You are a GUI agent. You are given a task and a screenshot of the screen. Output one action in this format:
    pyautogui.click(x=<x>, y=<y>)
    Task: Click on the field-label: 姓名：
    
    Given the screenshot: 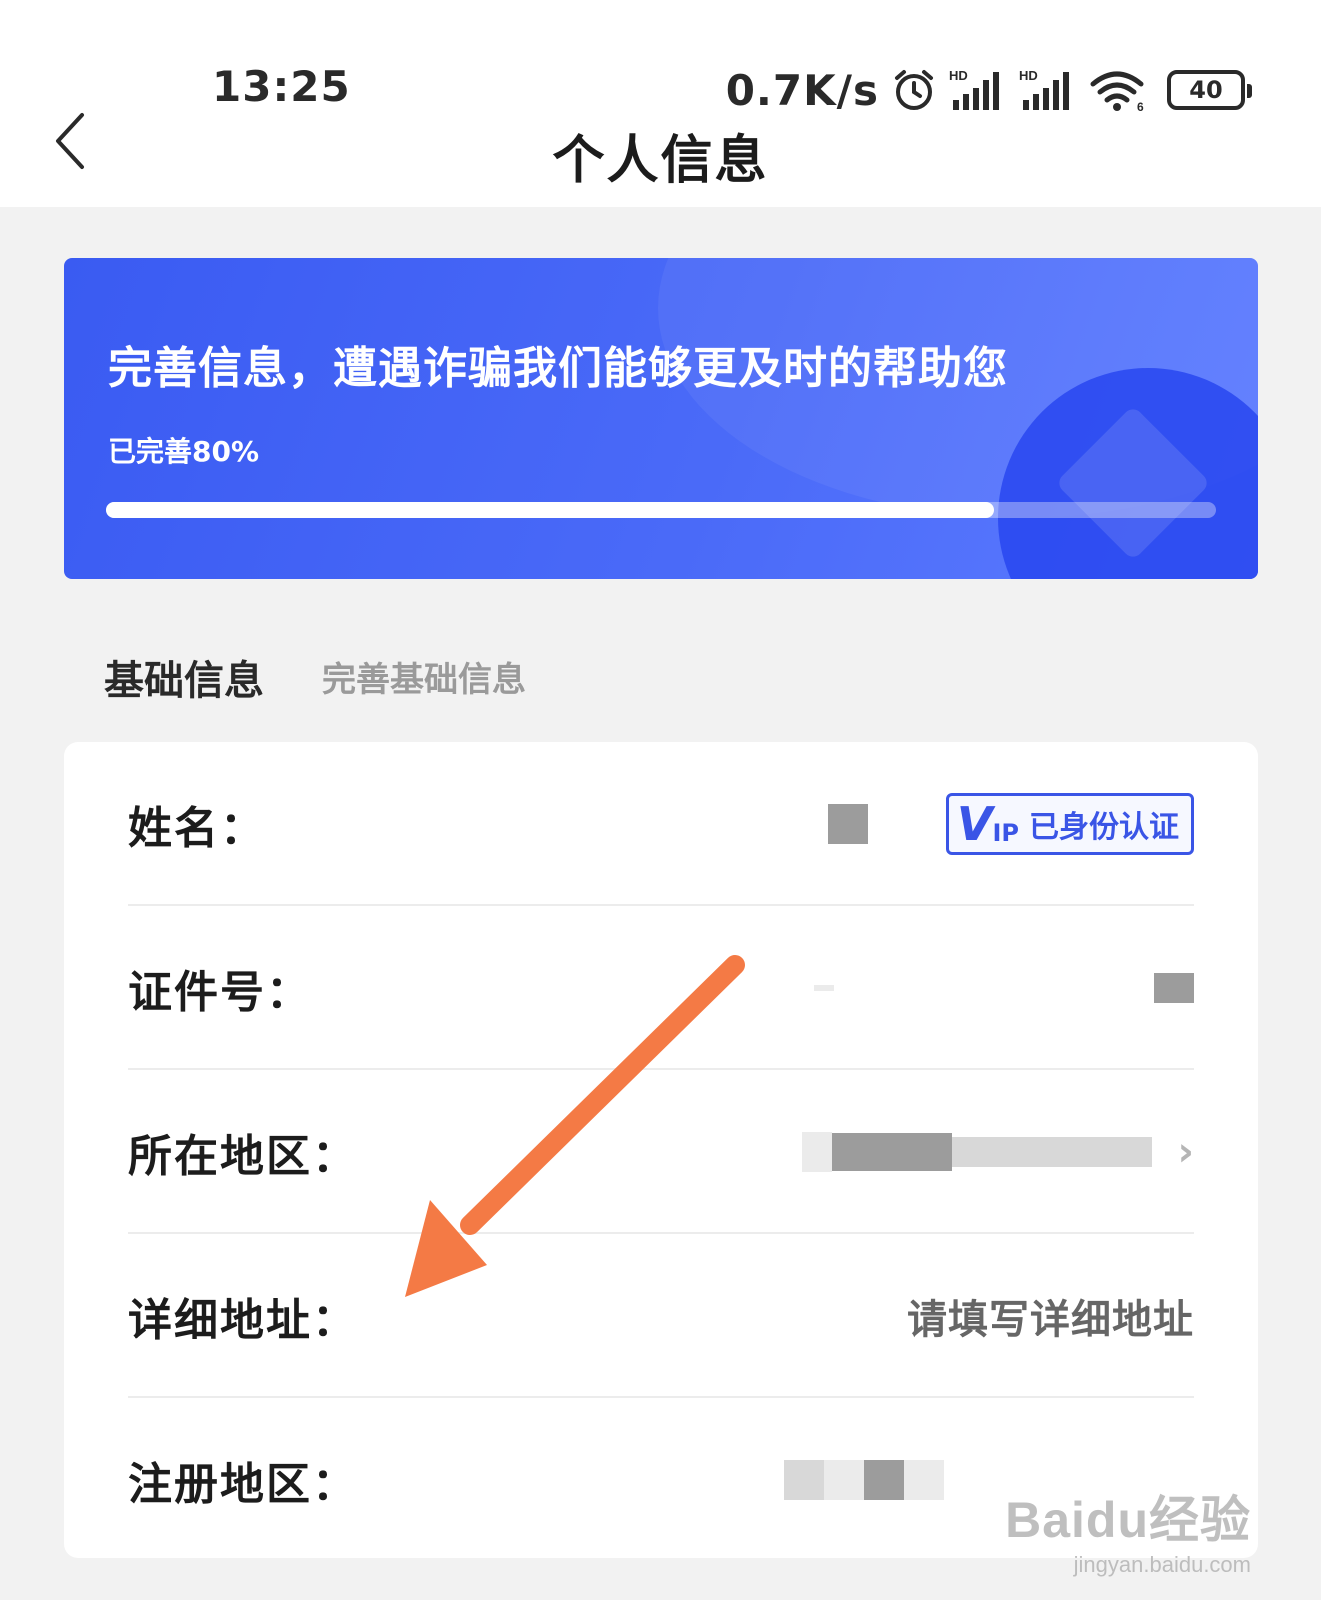 What is the action you would take?
    pyautogui.click(x=197, y=828)
    